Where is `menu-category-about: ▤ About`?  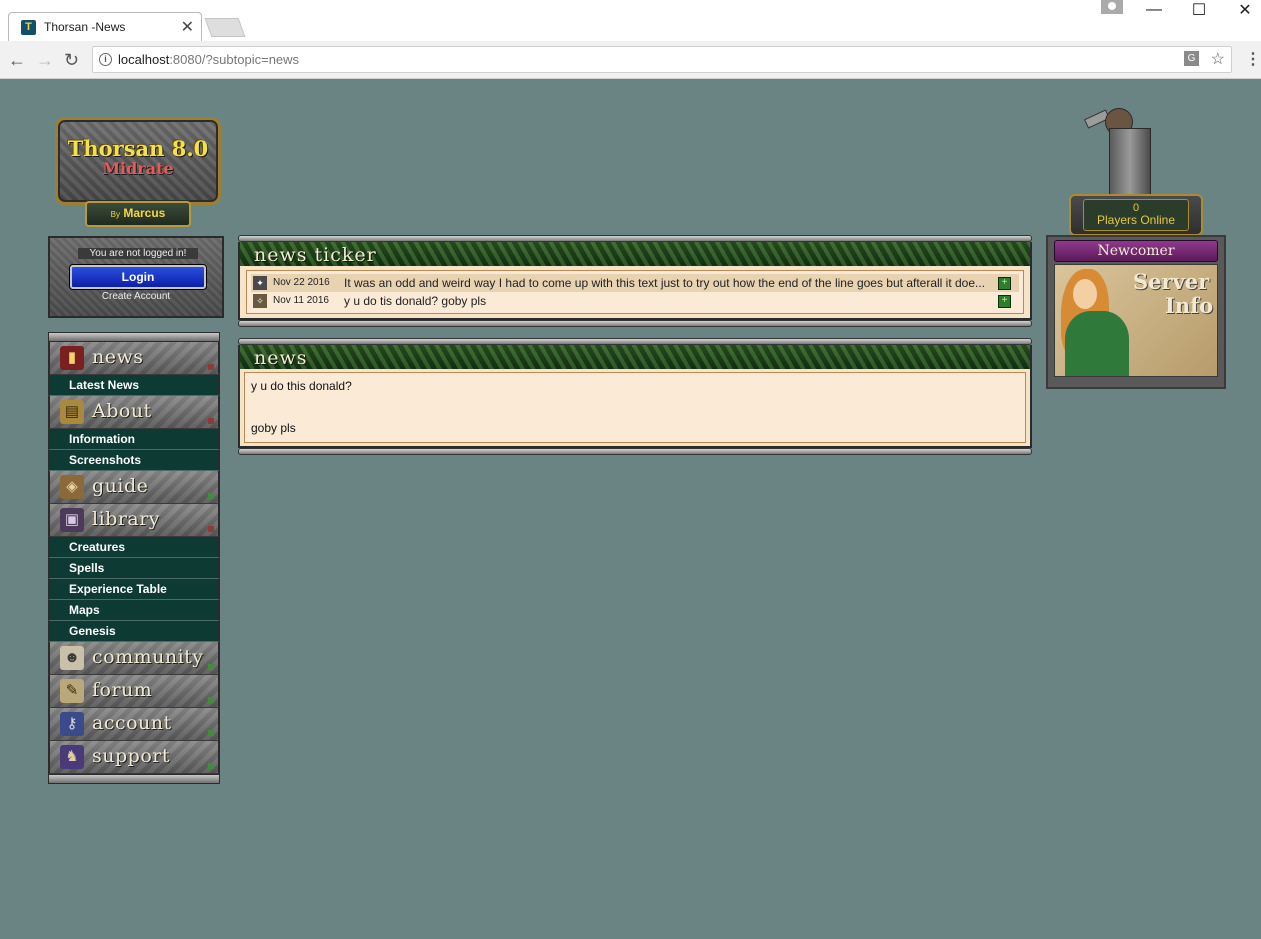 menu-category-about: ▤ About is located at coordinates (134, 412).